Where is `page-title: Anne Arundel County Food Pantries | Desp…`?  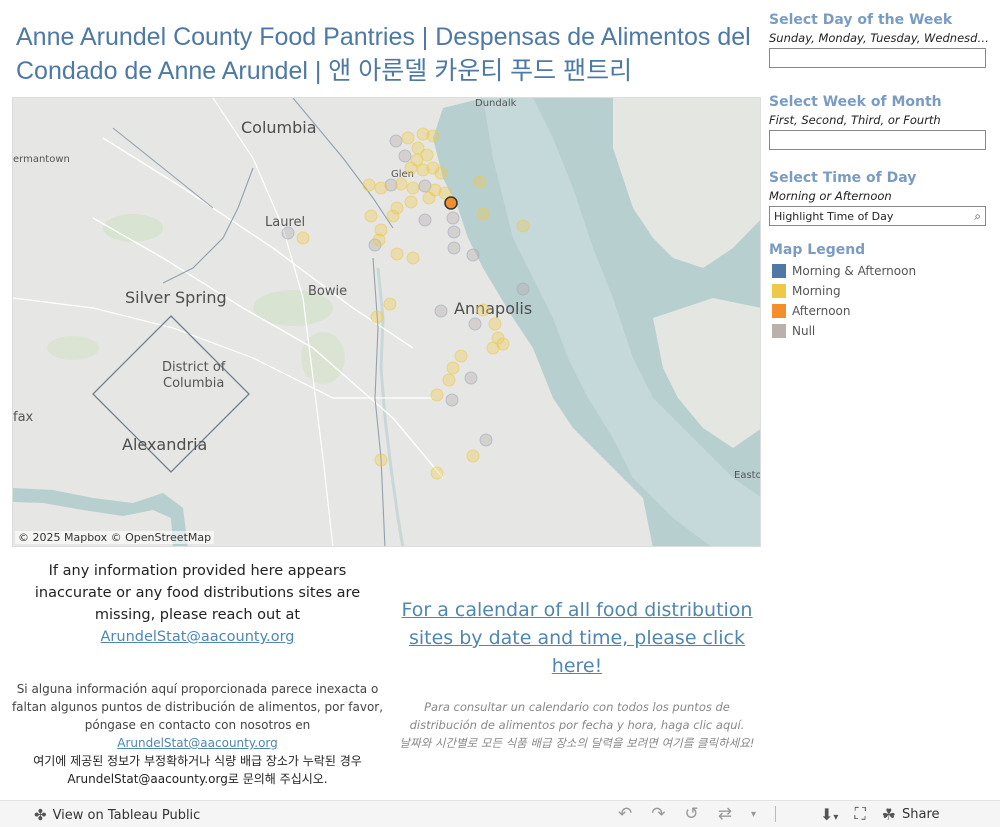 page-title: Anne Arundel County Food Pantries | Desp… is located at coordinates (383, 54).